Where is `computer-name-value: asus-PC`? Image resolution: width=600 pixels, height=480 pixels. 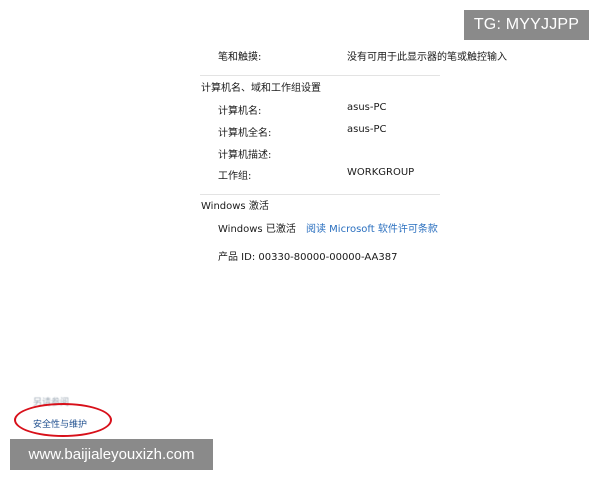
computer-name-value: asus-PC is located at coordinates (367, 107).